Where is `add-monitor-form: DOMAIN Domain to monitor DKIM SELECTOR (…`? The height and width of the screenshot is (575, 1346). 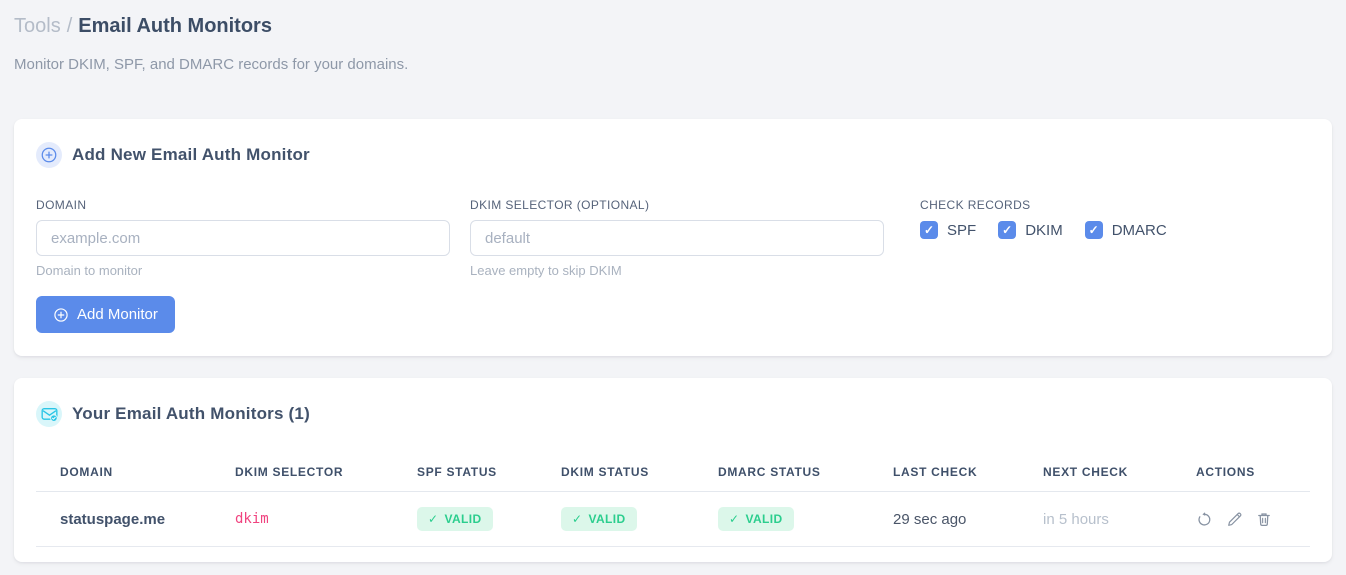 add-monitor-form: DOMAIN Domain to monitor DKIM SELECTOR (… is located at coordinates (673, 238).